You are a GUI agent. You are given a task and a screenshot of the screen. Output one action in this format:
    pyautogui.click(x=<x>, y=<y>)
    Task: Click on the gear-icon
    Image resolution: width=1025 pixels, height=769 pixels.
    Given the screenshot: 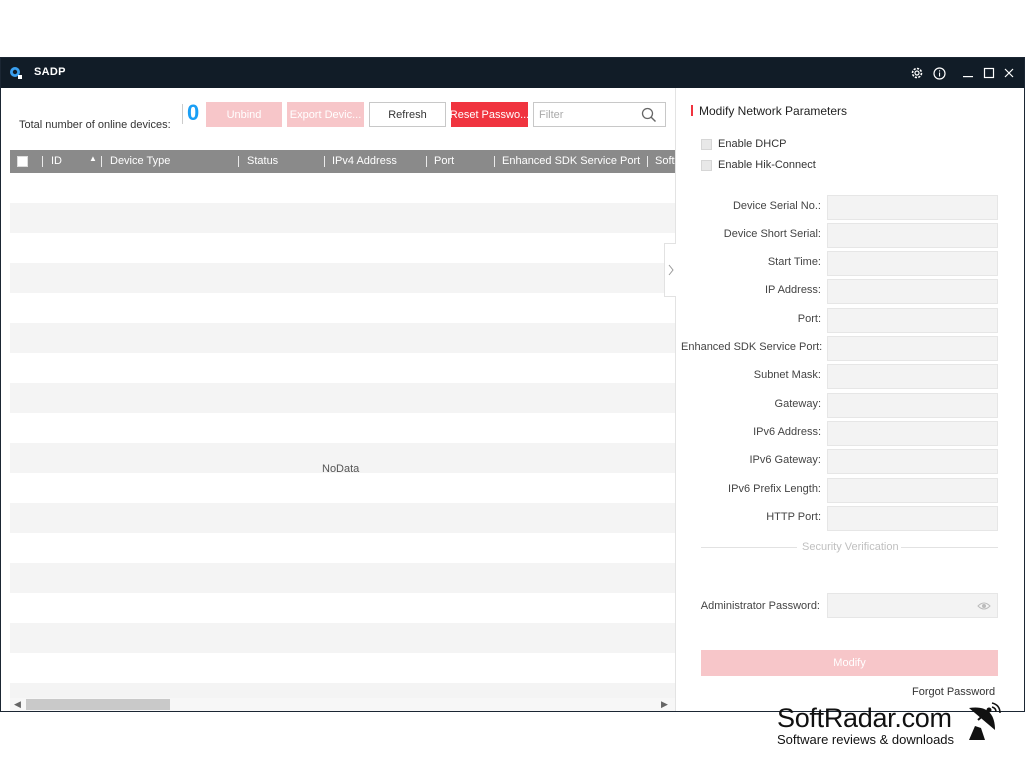 What is the action you would take?
    pyautogui.click(x=917, y=73)
    